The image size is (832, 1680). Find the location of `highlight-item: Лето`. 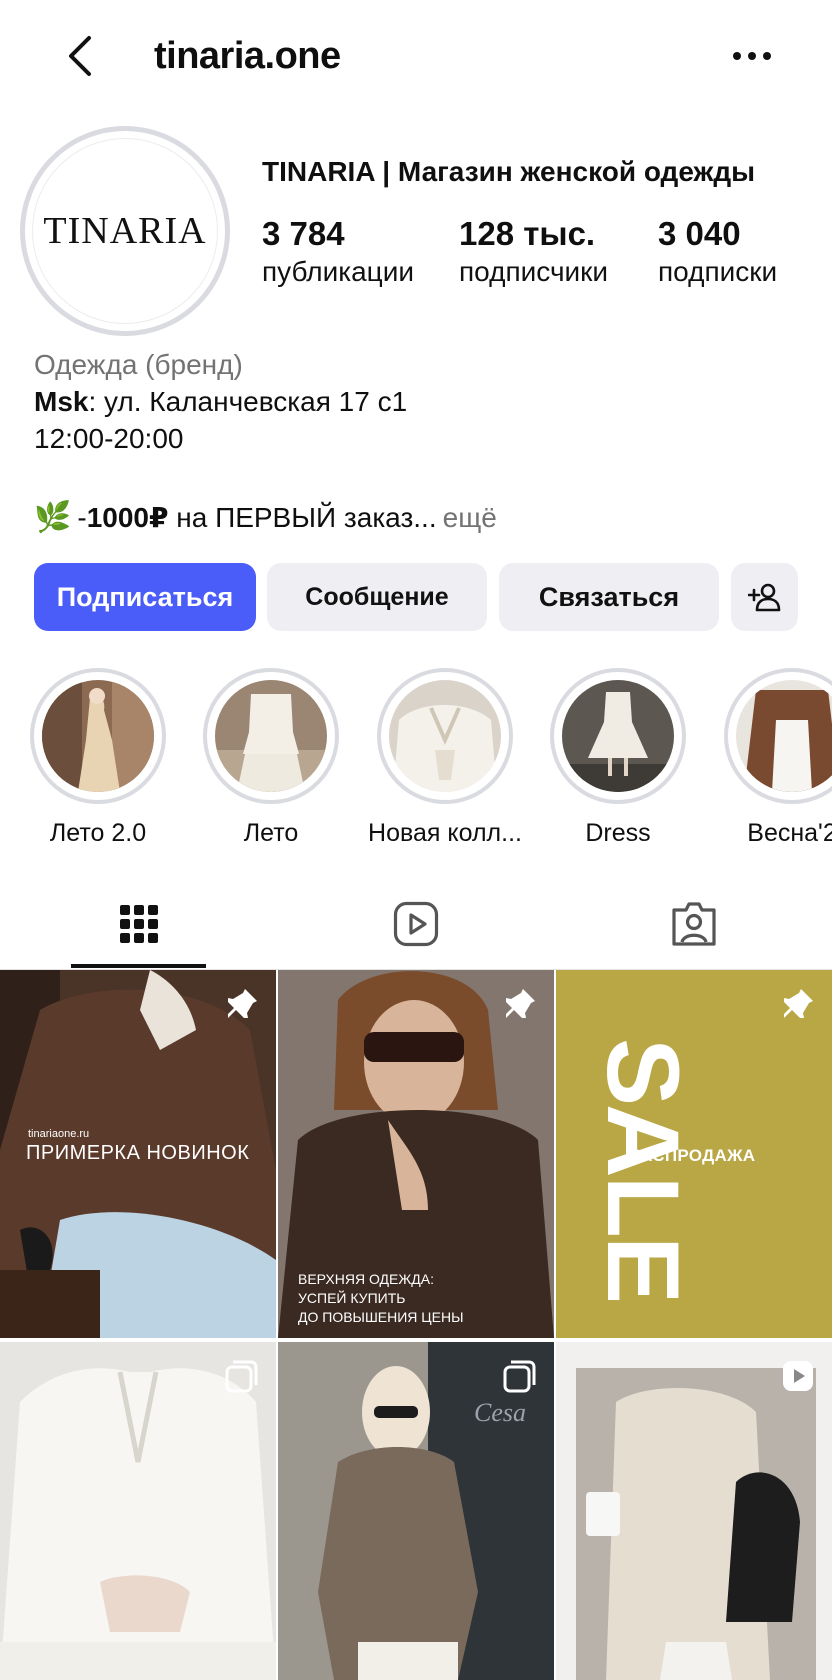

highlight-item: Лето is located at coordinates (271, 758).